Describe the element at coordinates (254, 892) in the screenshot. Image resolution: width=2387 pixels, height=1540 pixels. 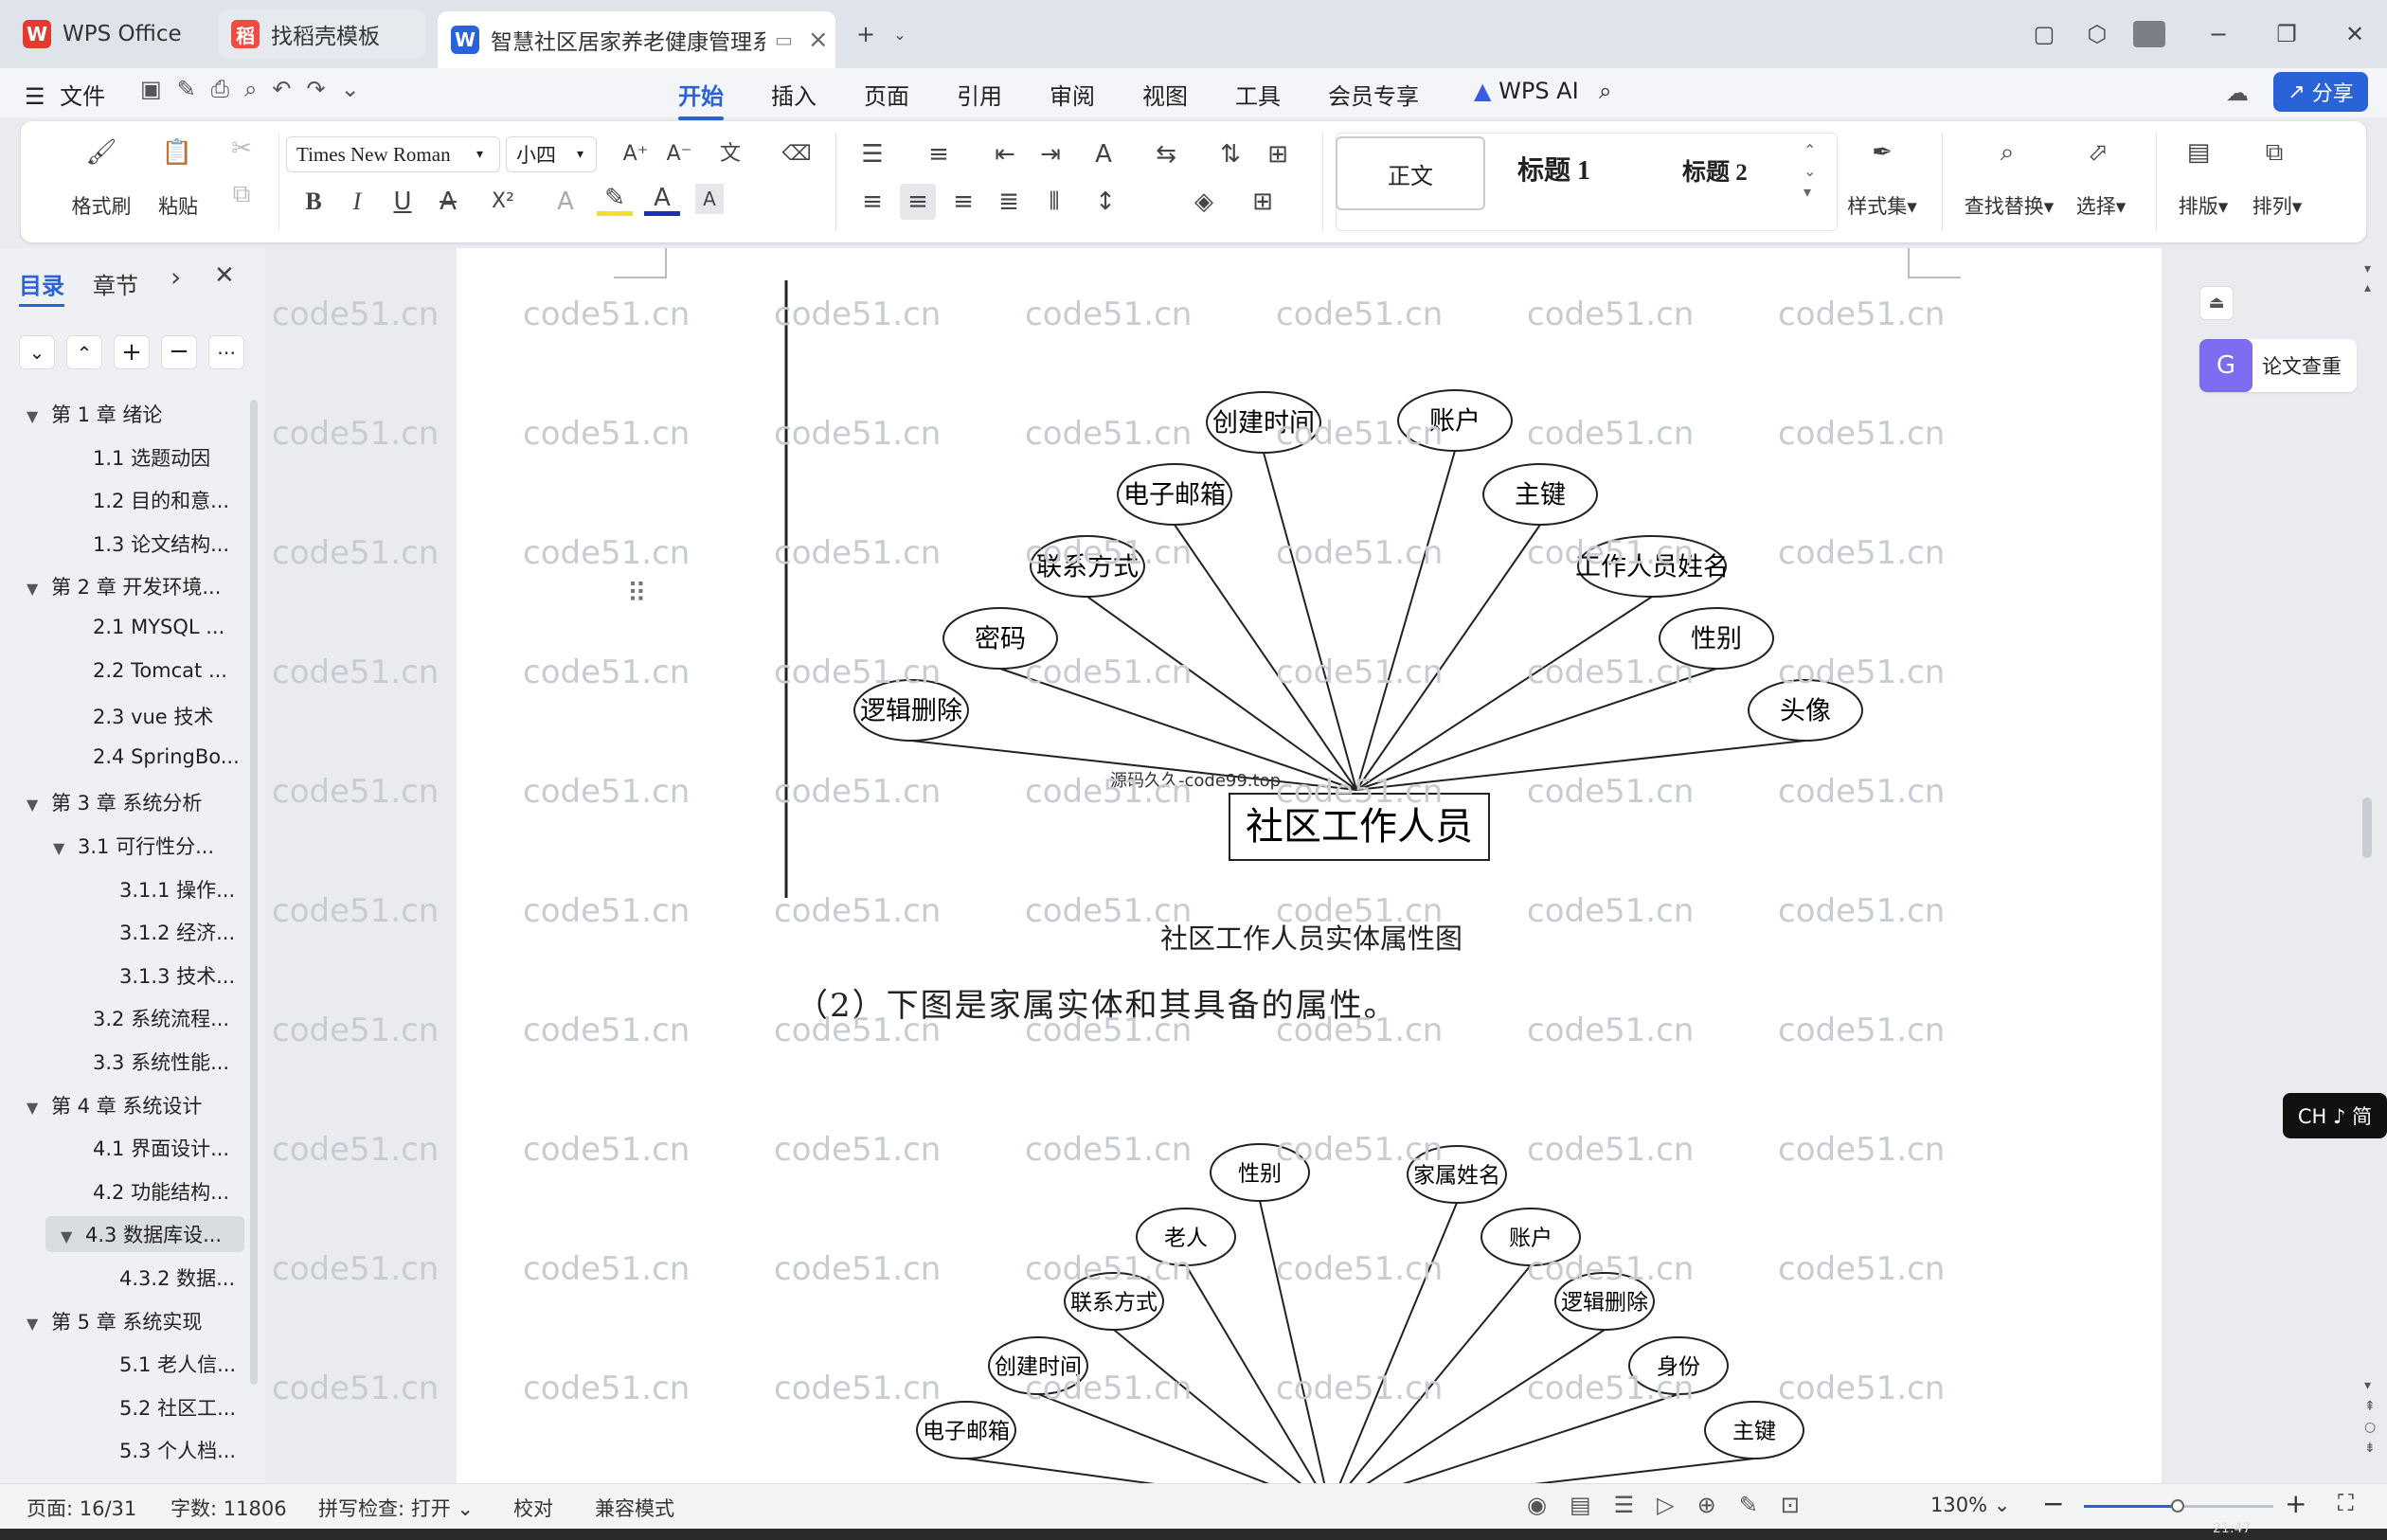
I see `toc-scrollbar` at that location.